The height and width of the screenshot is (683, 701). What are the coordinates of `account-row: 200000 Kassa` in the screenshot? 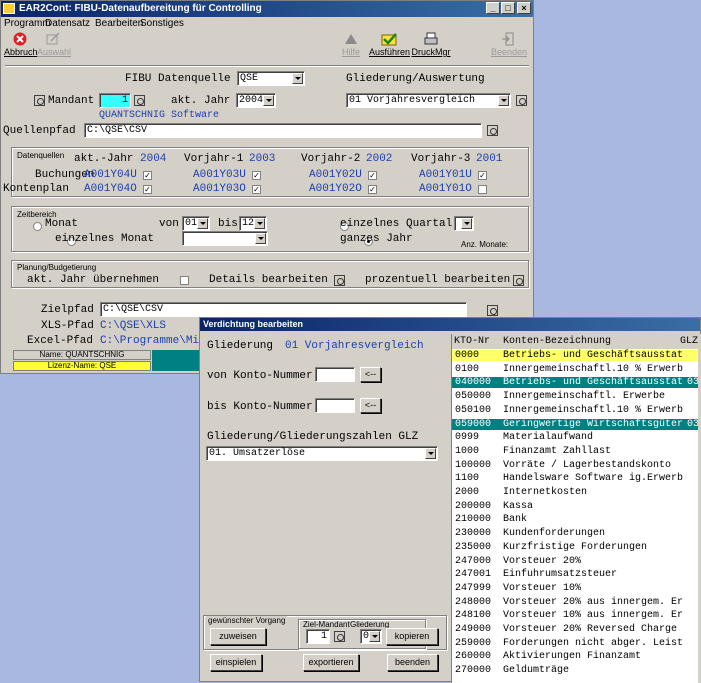 It's located at (576, 506).